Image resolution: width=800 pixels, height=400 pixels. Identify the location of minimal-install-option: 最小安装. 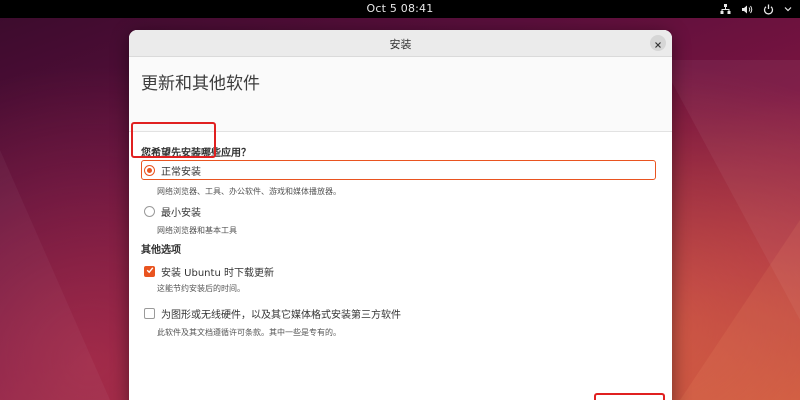
(171, 211).